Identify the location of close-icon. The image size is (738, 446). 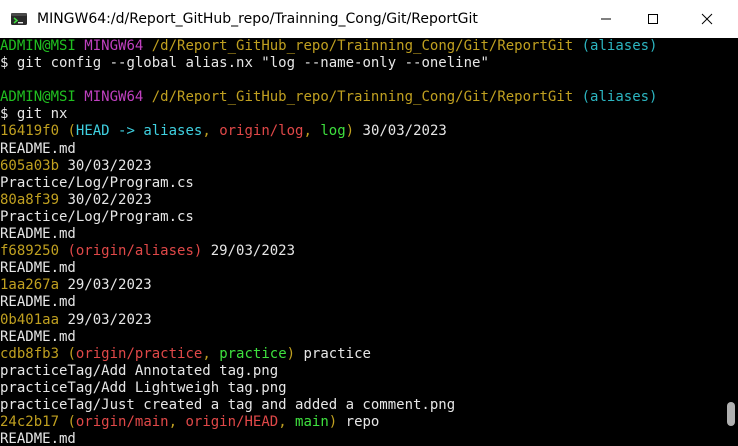
(707, 19).